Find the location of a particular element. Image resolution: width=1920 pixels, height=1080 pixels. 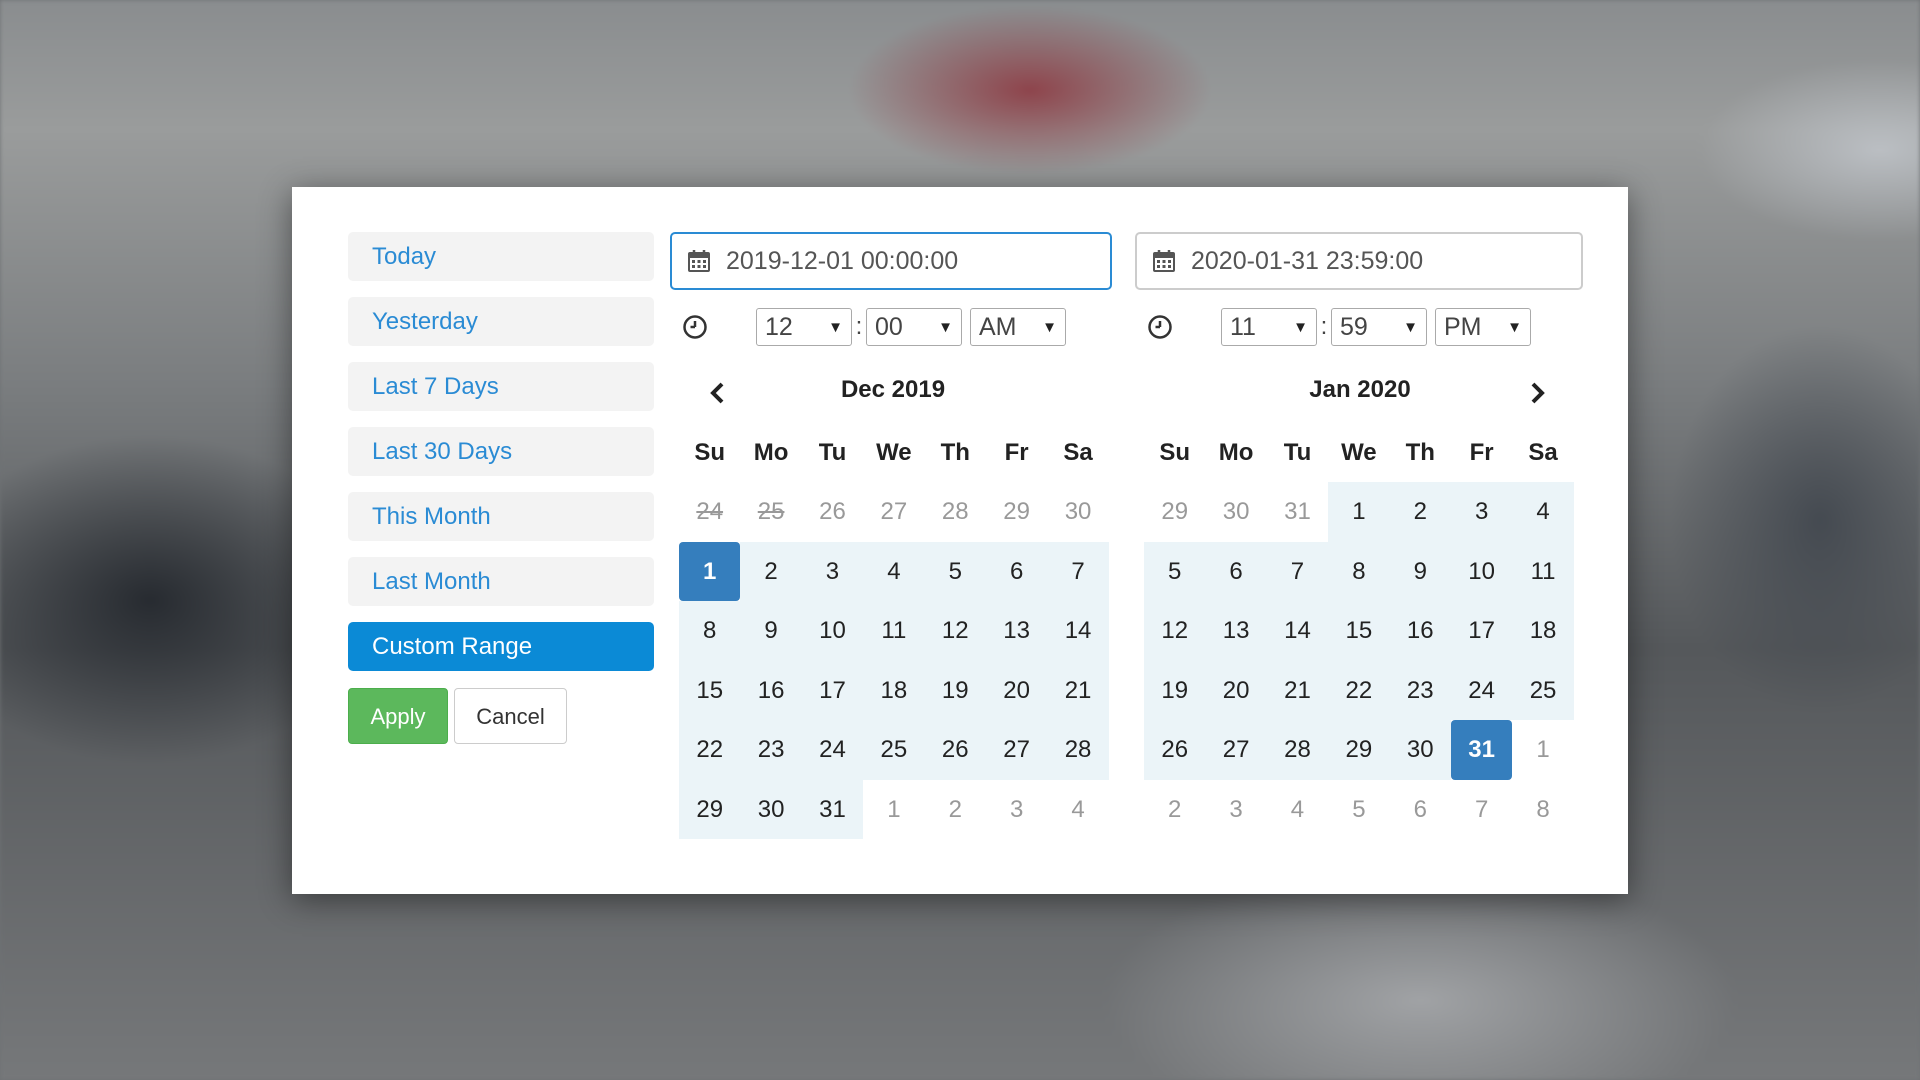

range-today: Today is located at coordinates (501, 256).